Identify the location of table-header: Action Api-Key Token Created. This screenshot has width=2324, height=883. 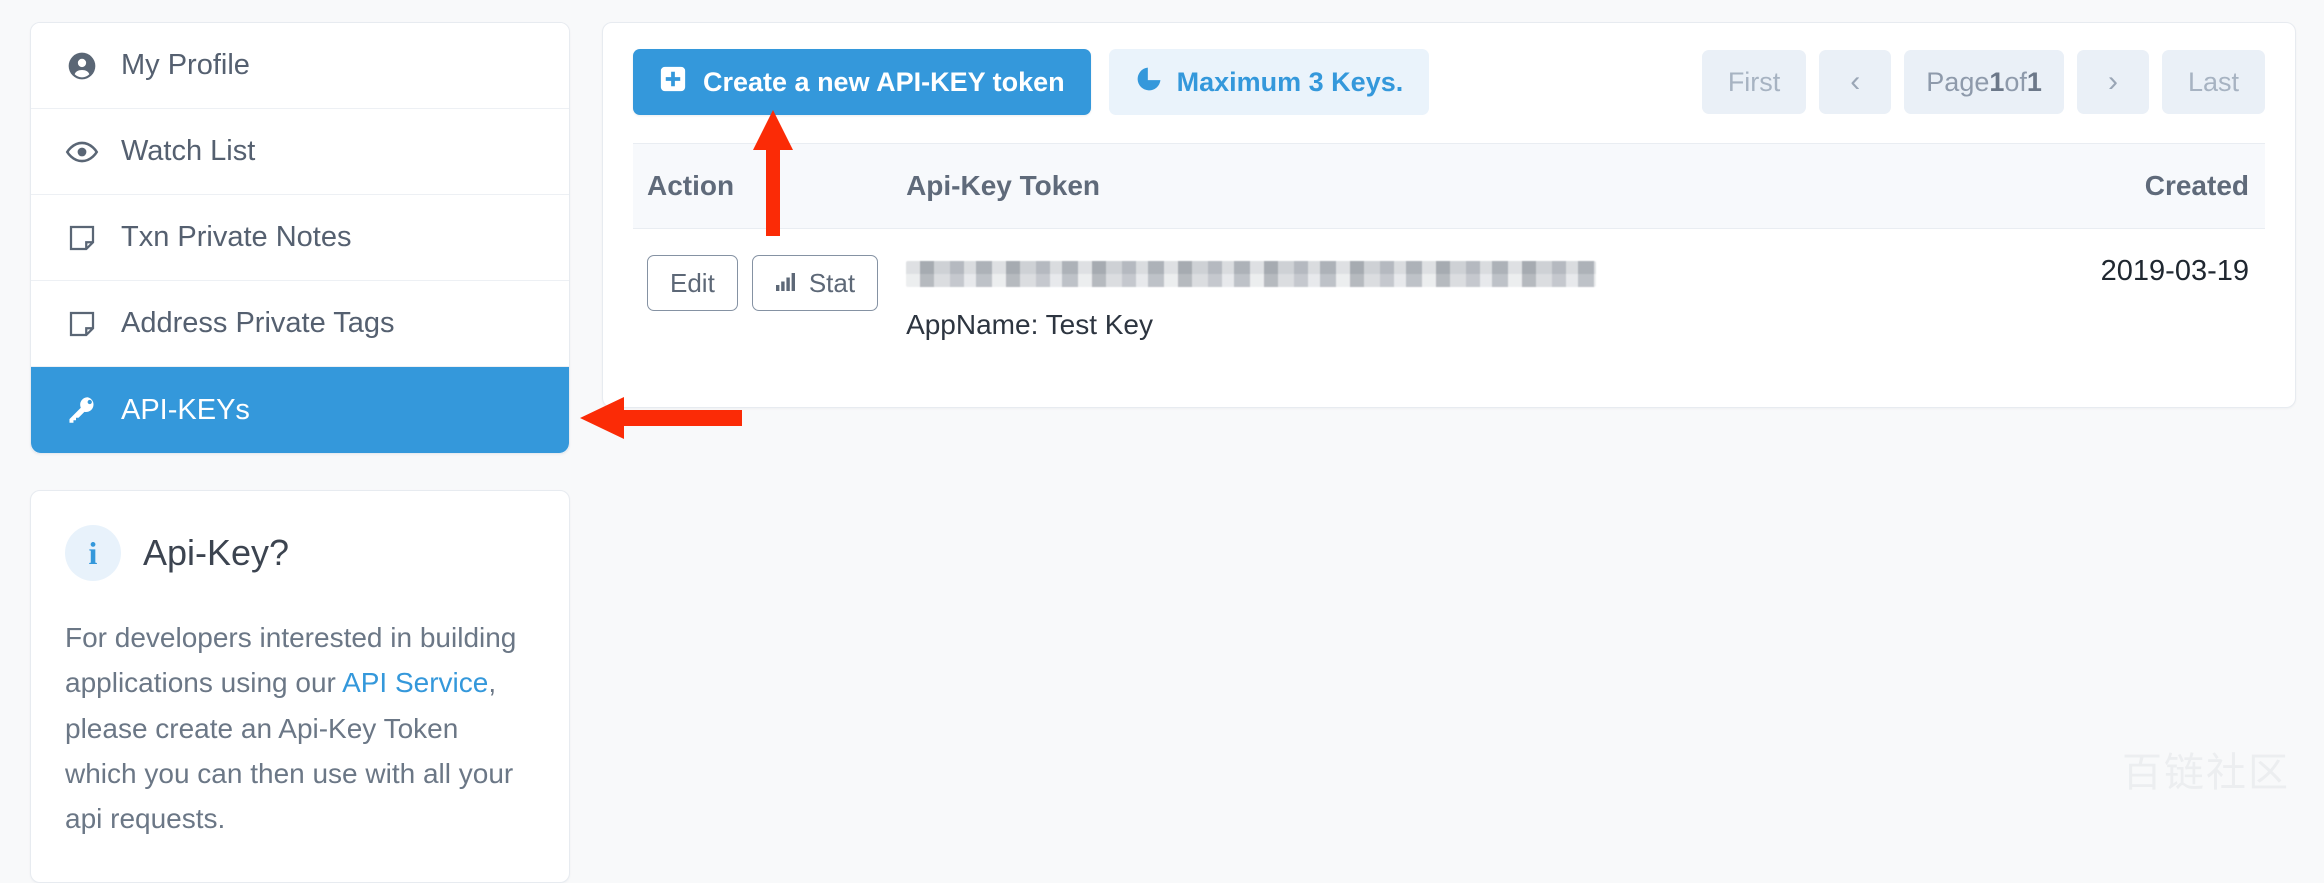
(1449, 186).